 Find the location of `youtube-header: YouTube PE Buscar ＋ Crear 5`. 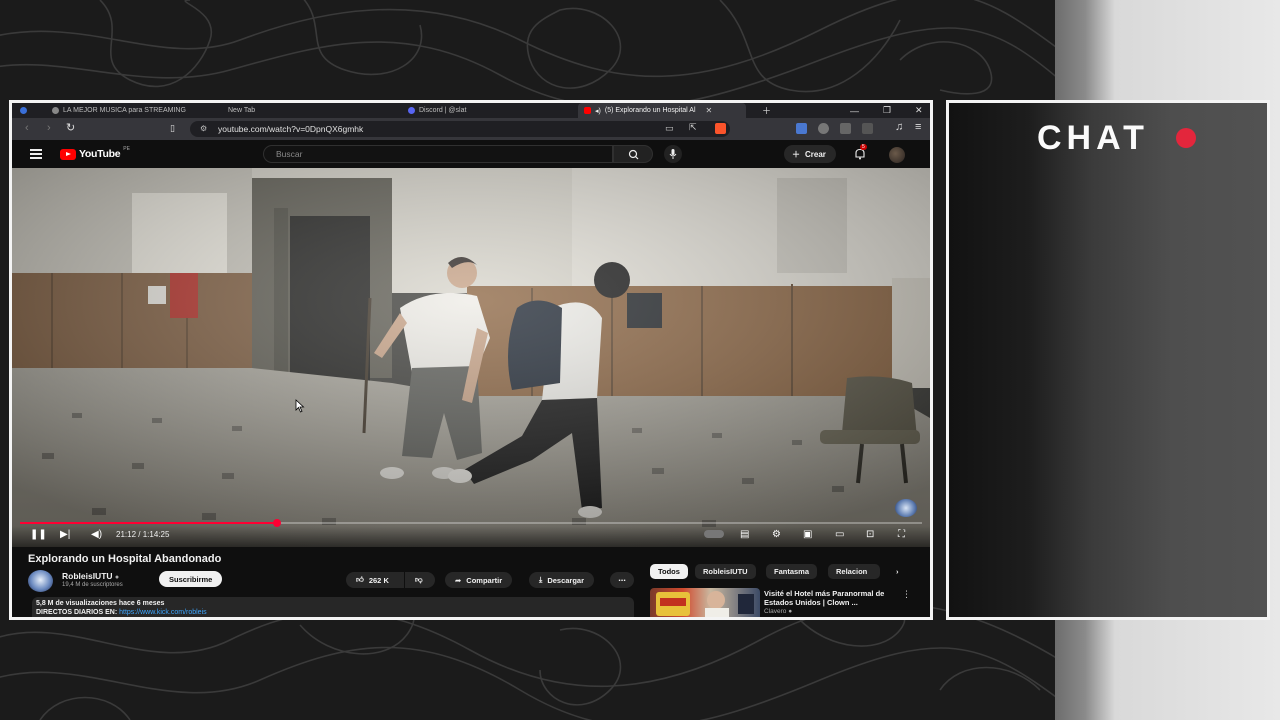

youtube-header: YouTube PE Buscar ＋ Crear 5 is located at coordinates (471, 154).